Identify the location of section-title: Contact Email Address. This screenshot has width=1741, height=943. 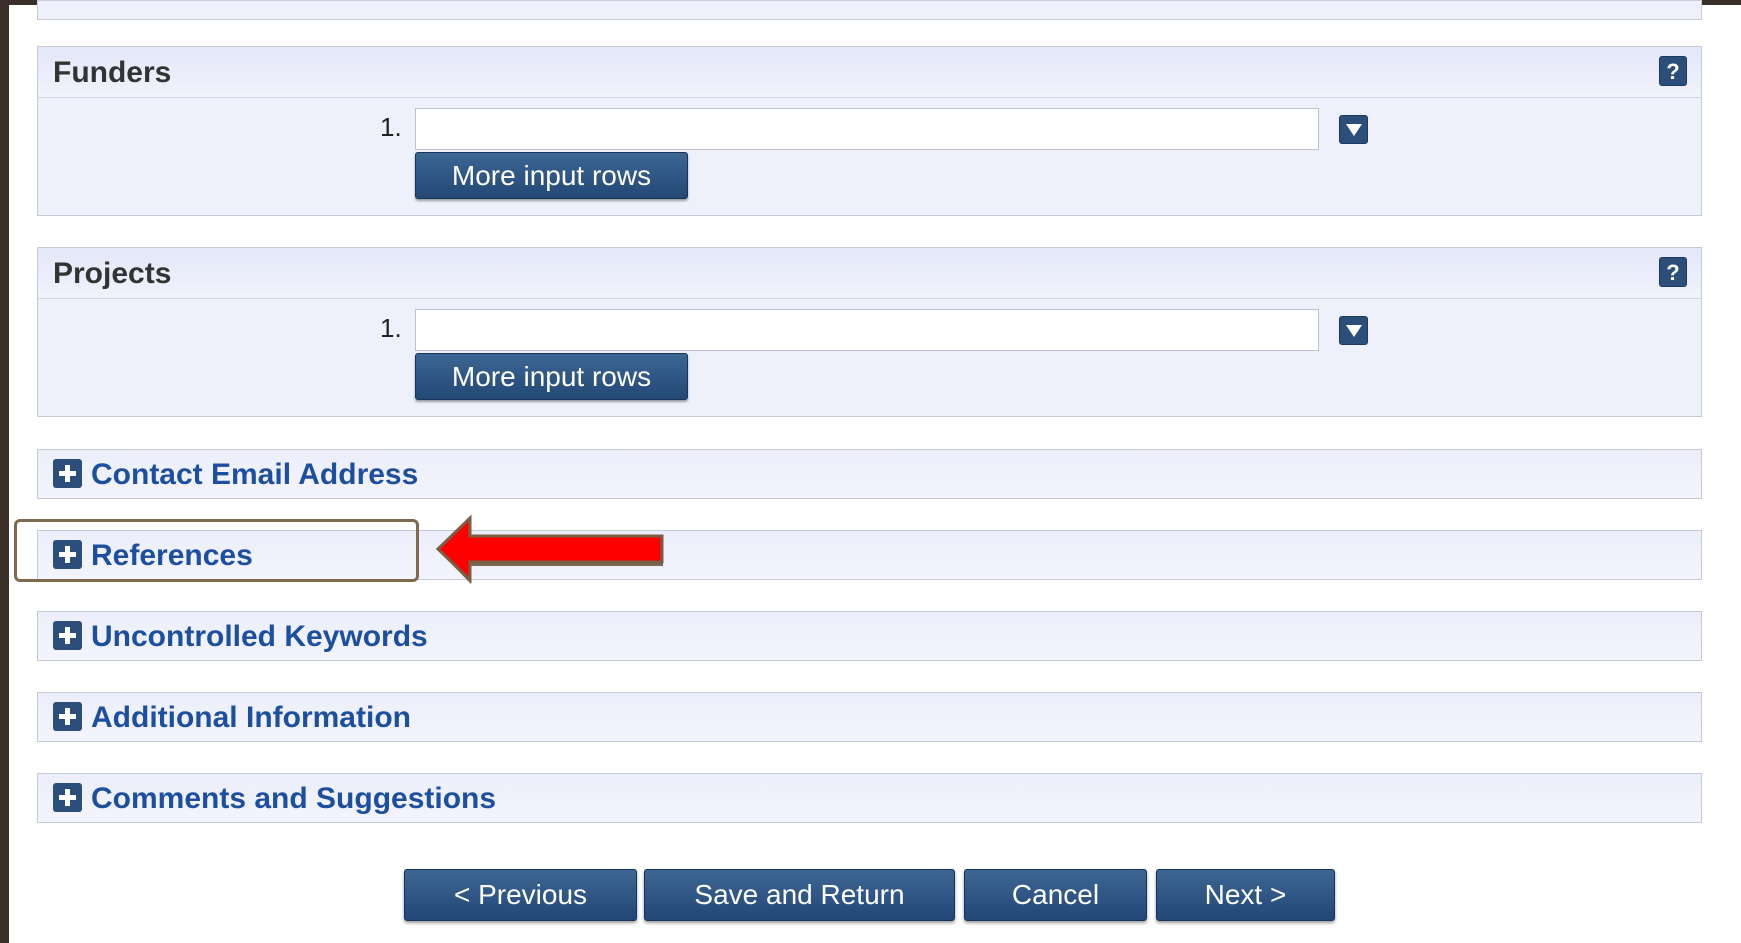
(254, 475).